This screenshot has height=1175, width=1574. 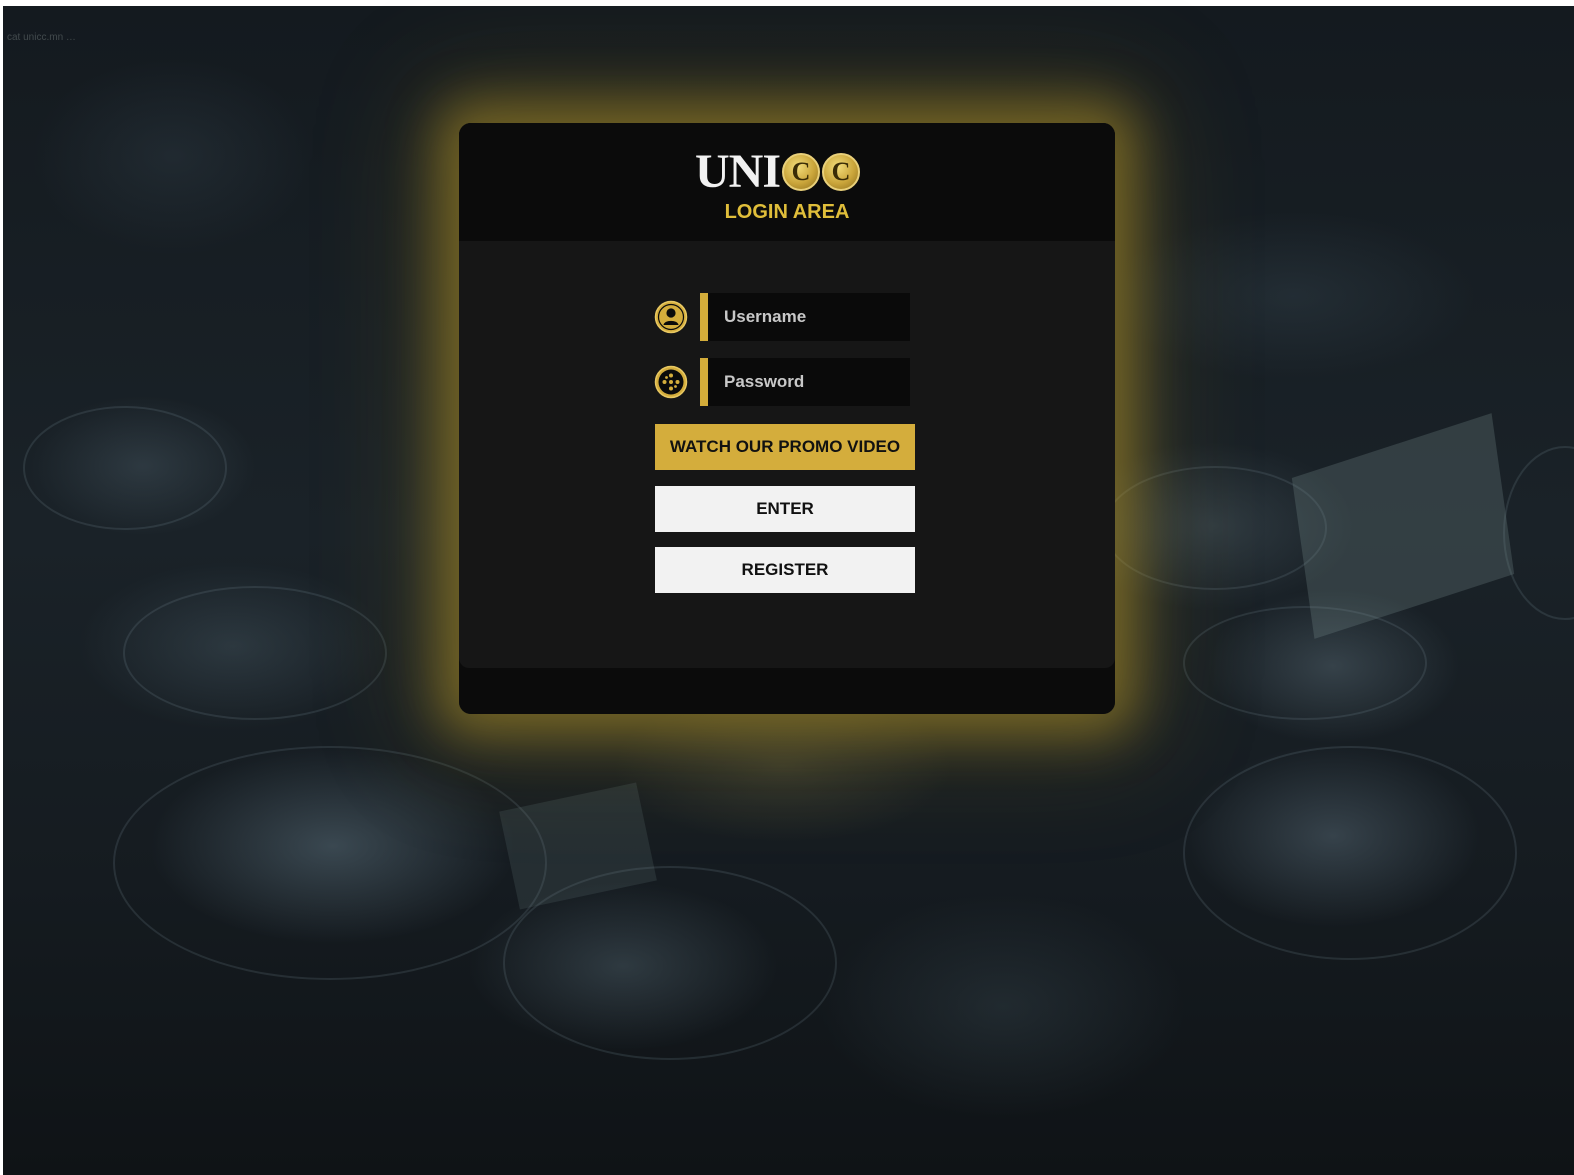 I want to click on username-accent-bar, so click(x=704, y=317).